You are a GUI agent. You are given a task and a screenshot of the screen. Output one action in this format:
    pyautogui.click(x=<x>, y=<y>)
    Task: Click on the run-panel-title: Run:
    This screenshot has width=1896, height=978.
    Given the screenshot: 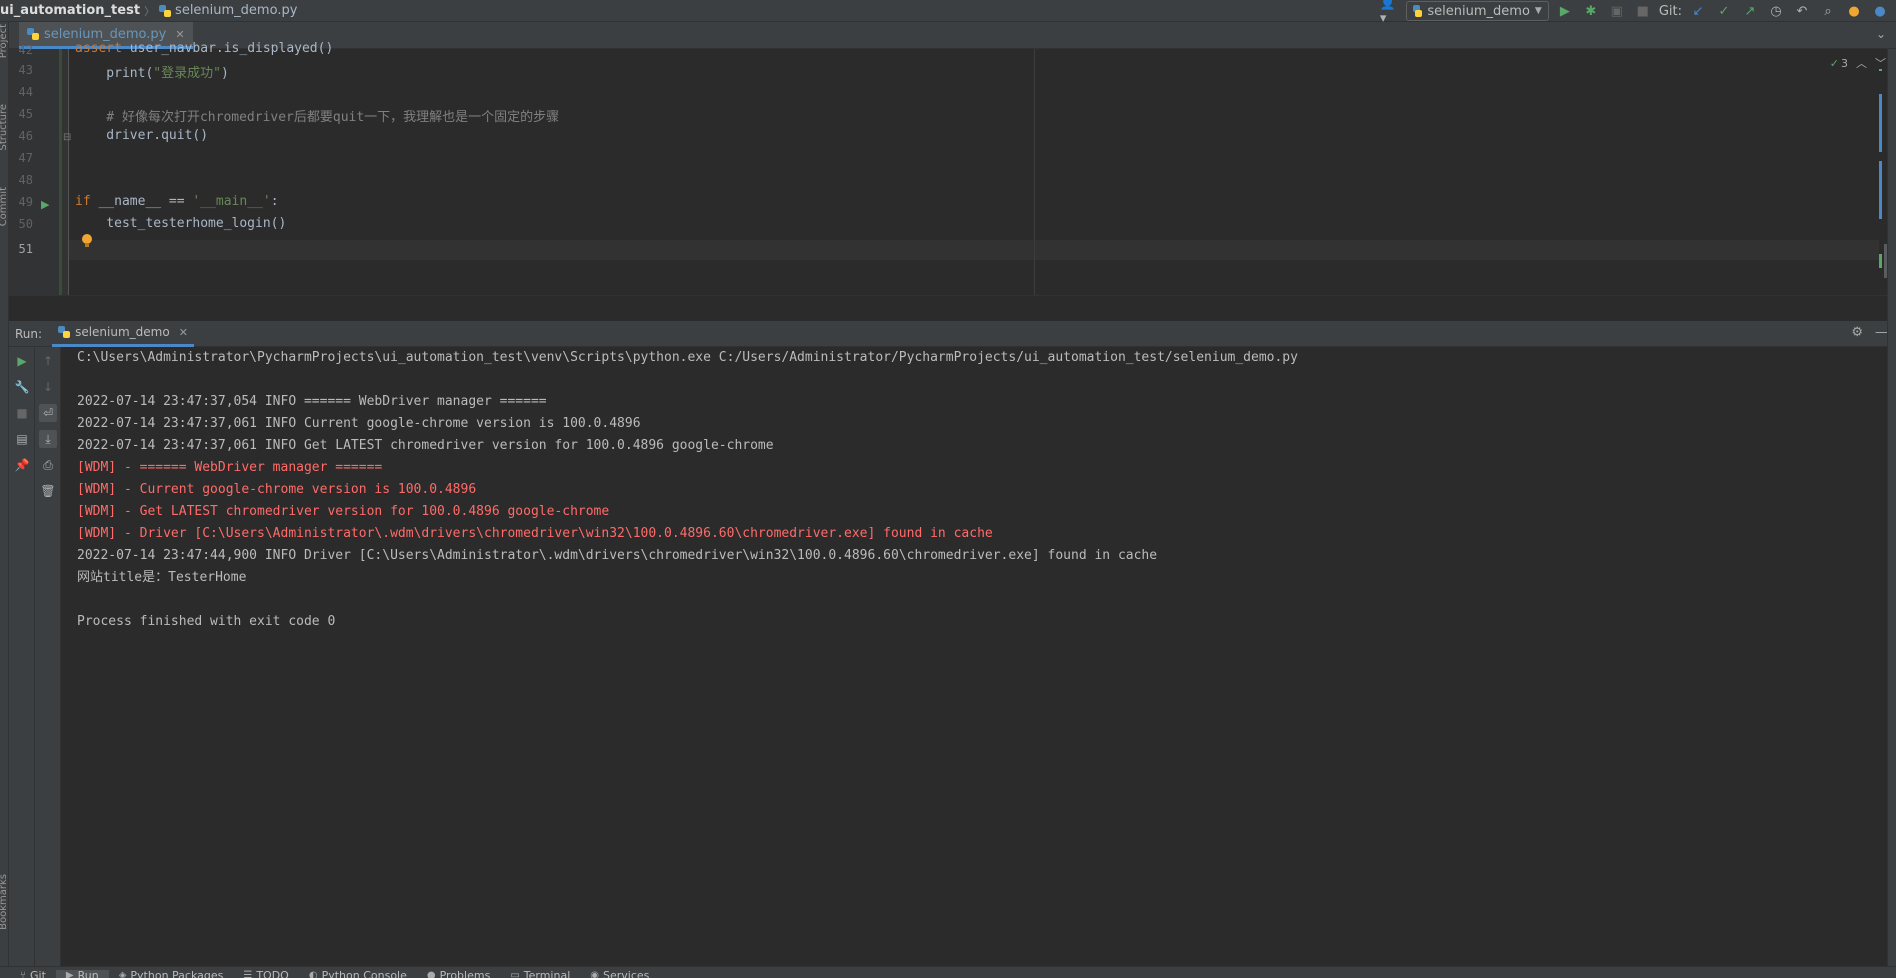 What is the action you would take?
    pyautogui.click(x=29, y=333)
    